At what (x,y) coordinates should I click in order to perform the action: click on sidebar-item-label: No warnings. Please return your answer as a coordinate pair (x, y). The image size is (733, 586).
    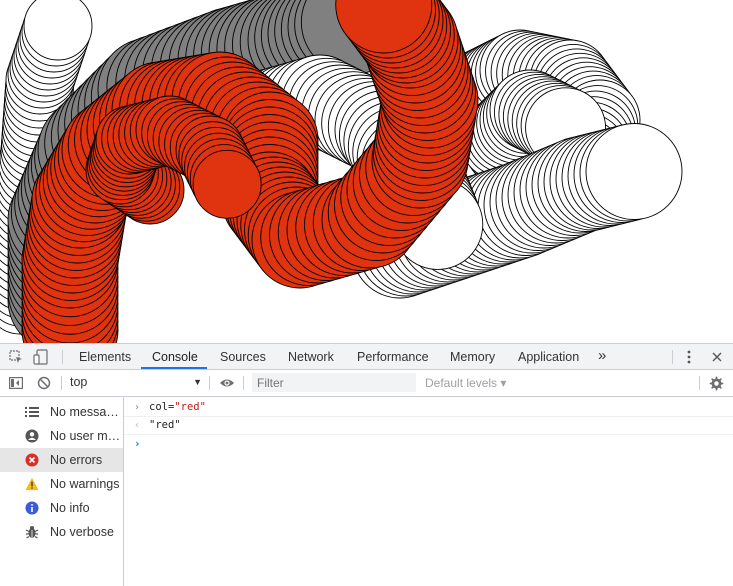
    Looking at the image, I should click on (85, 484).